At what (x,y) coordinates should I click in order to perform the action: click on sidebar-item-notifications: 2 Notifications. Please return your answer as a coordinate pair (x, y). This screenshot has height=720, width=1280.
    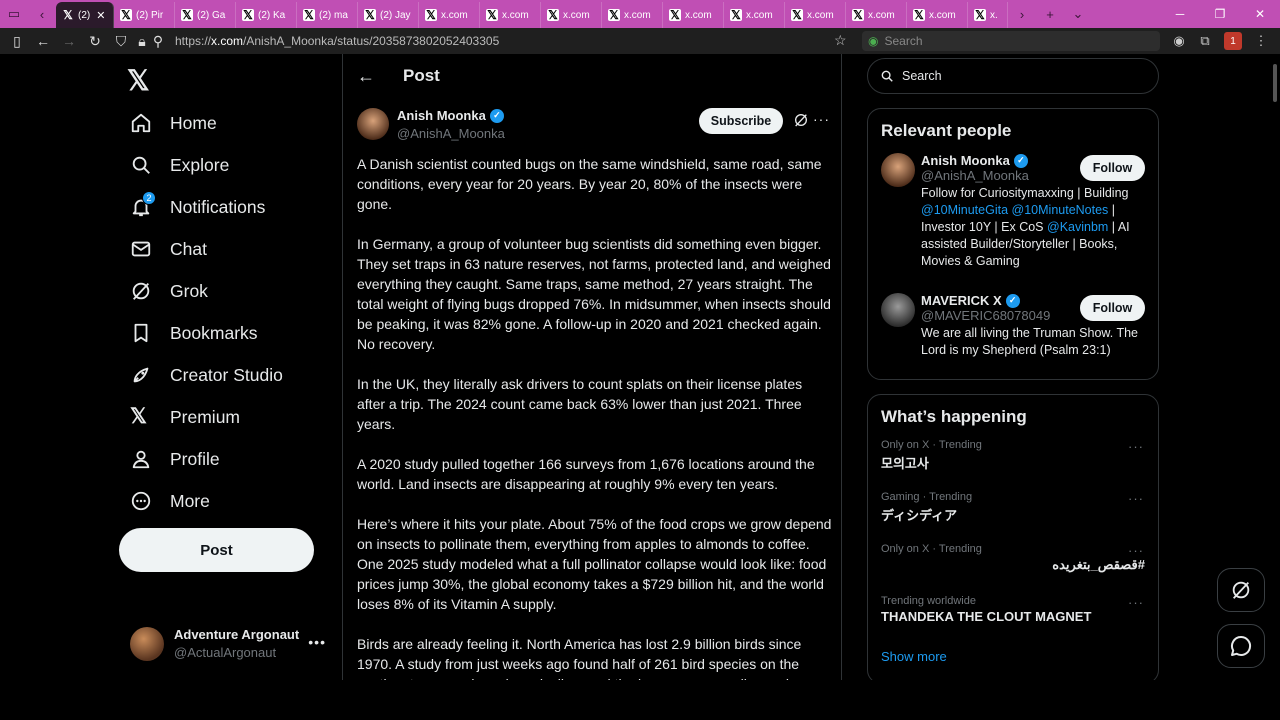
    Looking at the image, I should click on (230, 207).